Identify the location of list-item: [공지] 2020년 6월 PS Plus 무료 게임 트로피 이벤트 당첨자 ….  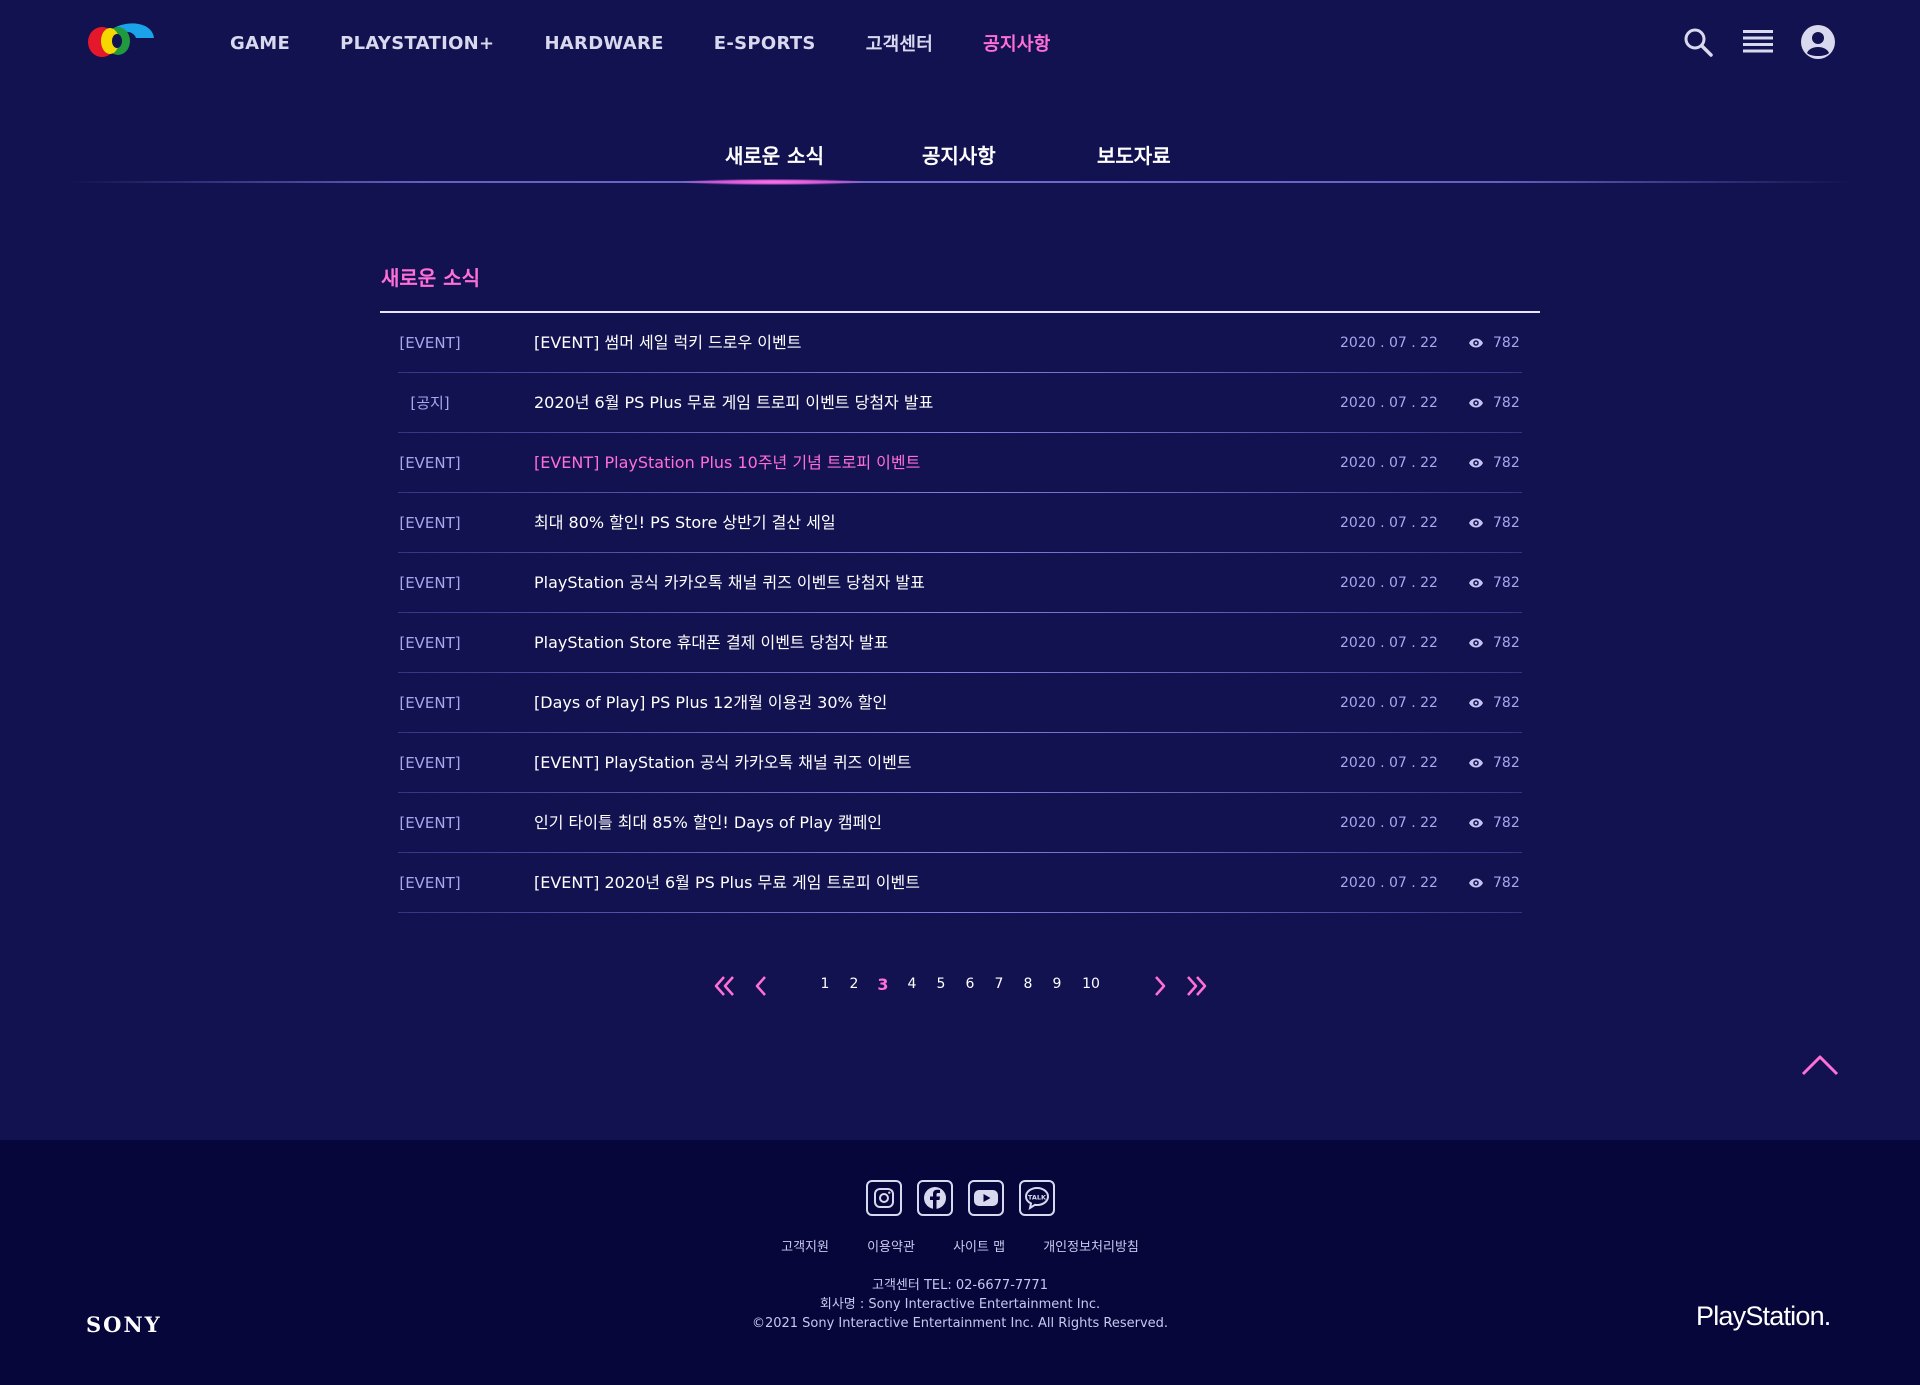
(960, 403).